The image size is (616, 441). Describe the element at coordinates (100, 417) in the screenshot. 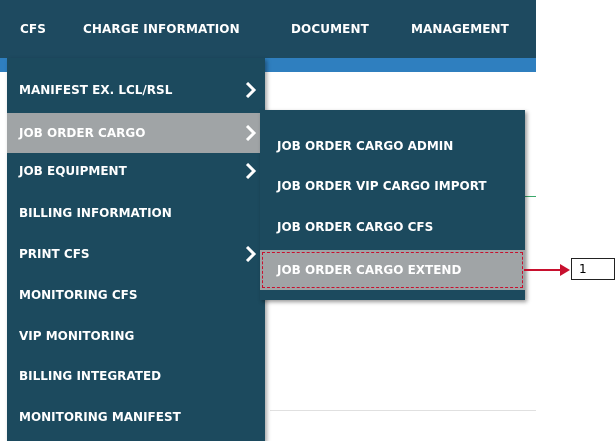

I see `menu-item-label: MONITORING MANIFEST` at that location.